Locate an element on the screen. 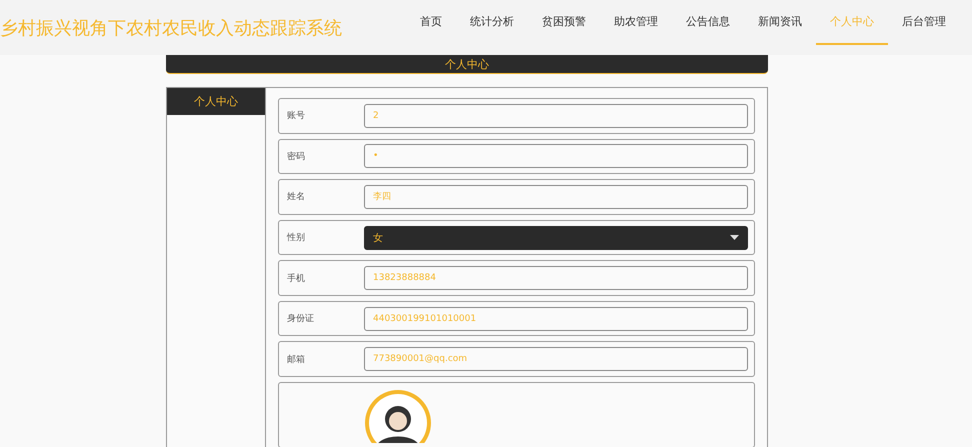 The height and width of the screenshot is (447, 972). site-title: 乡村振兴视角下农村农民收入动态跟踪系统 is located at coordinates (171, 28).